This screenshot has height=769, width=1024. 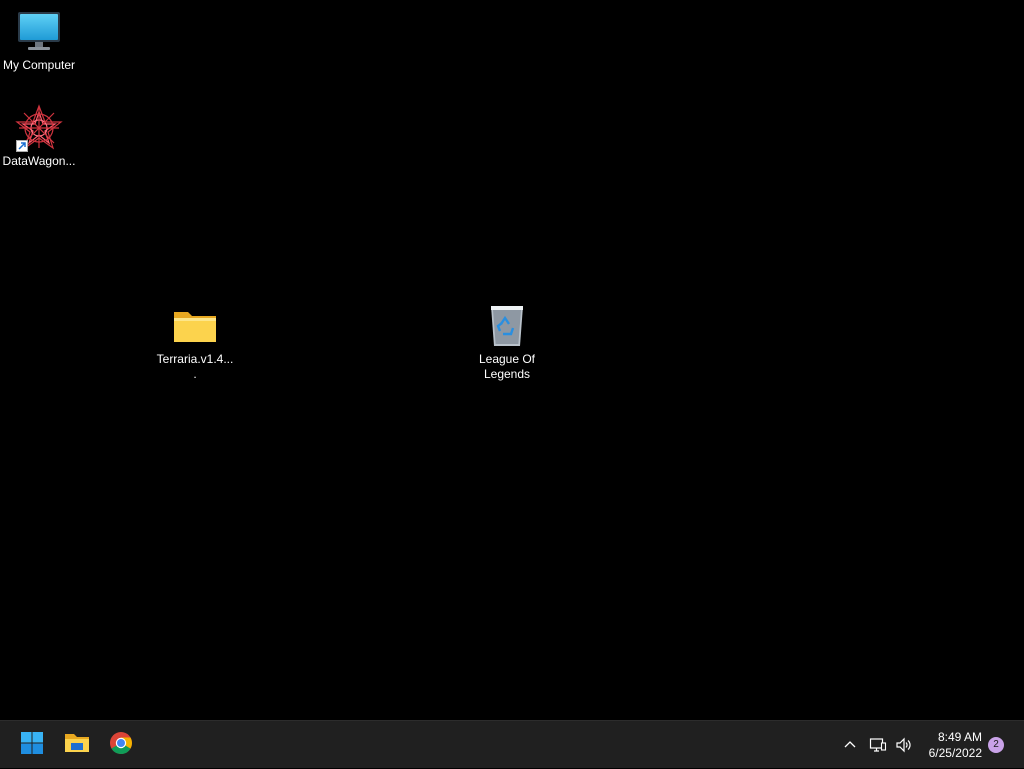 What do you see at coordinates (850, 745) in the screenshot?
I see `chevron-up-icon` at bounding box center [850, 745].